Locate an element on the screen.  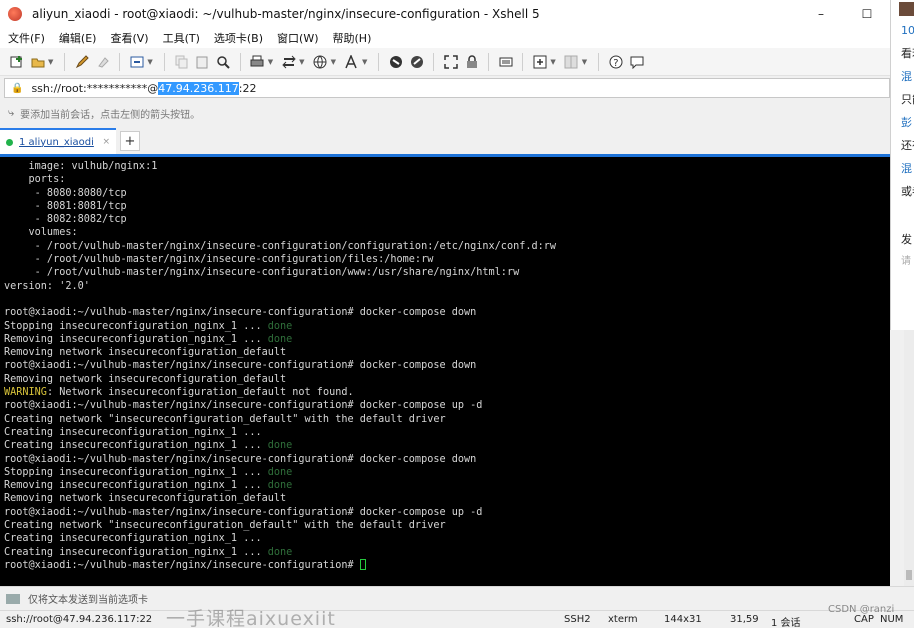
transfer-icon is located at coordinates (136, 61).